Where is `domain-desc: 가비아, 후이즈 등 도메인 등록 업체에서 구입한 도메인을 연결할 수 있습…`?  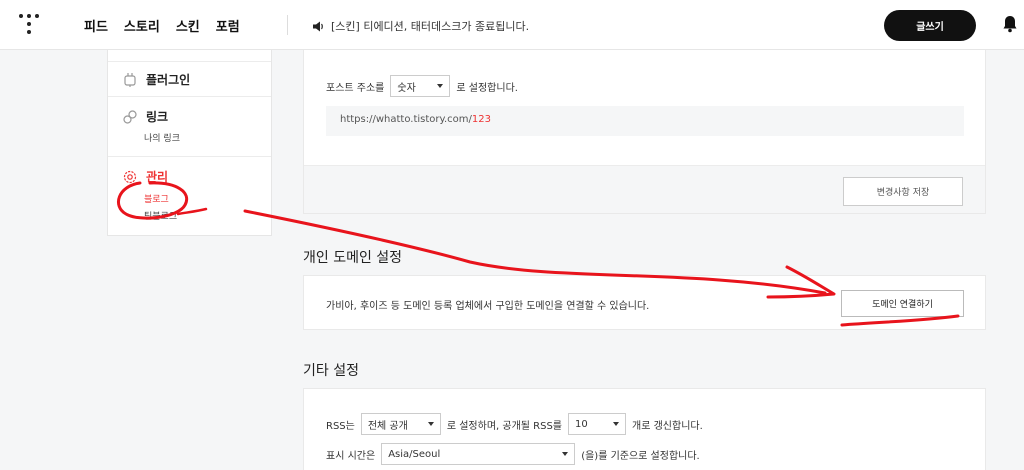 domain-desc: 가비아, 후이즈 등 도메인 등록 업체에서 구입한 도메인을 연결할 수 있습… is located at coordinates (488, 306).